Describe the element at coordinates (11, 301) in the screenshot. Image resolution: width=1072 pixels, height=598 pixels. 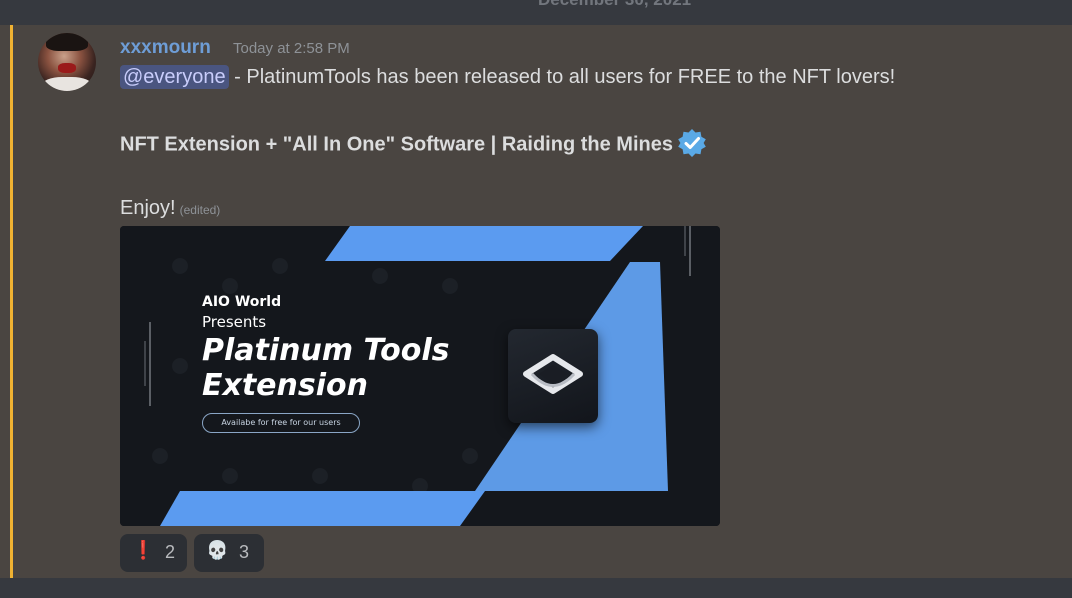
I see `mention-highlight-bar` at that location.